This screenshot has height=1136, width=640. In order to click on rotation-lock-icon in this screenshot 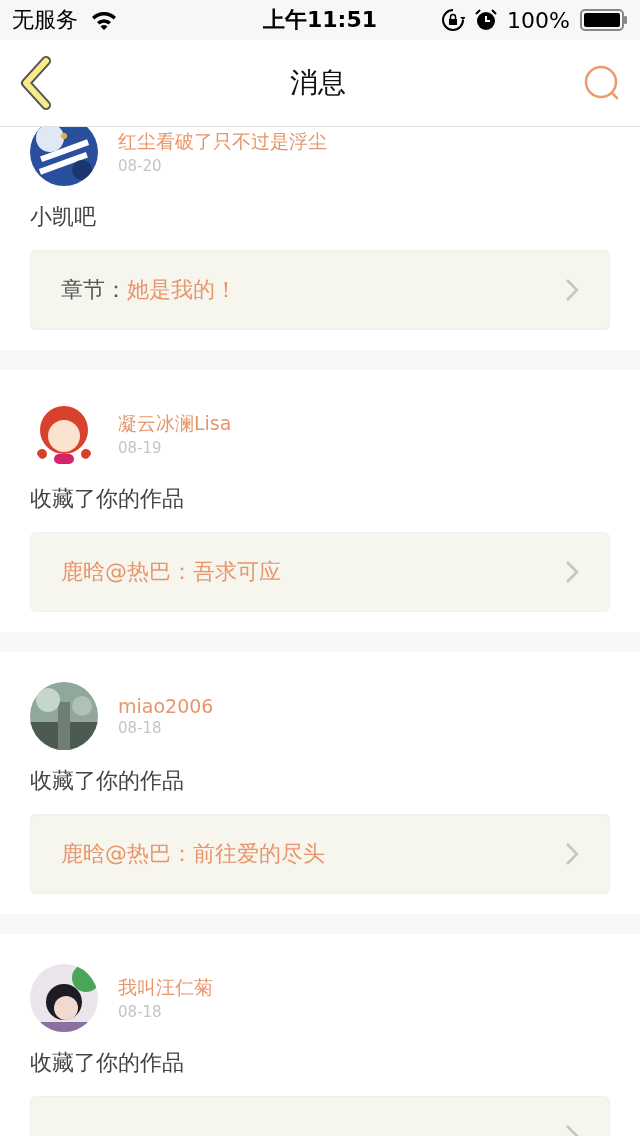, I will do `click(453, 20)`.